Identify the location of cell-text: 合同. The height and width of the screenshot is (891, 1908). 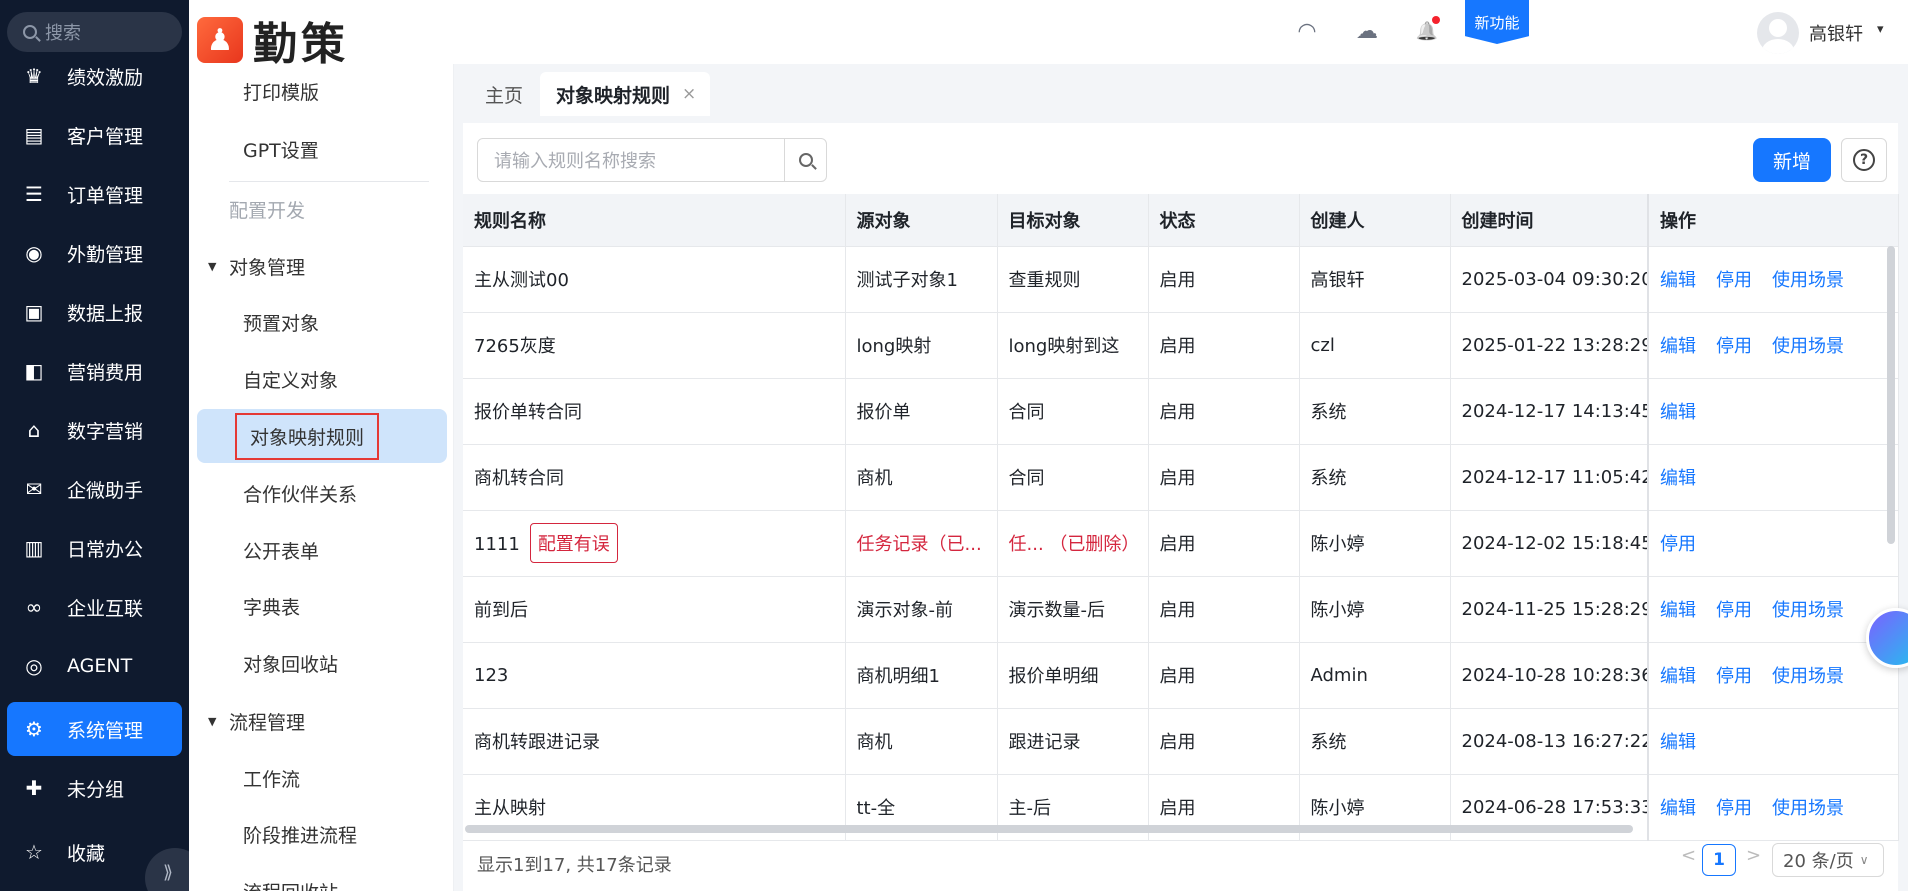
(1026, 412).